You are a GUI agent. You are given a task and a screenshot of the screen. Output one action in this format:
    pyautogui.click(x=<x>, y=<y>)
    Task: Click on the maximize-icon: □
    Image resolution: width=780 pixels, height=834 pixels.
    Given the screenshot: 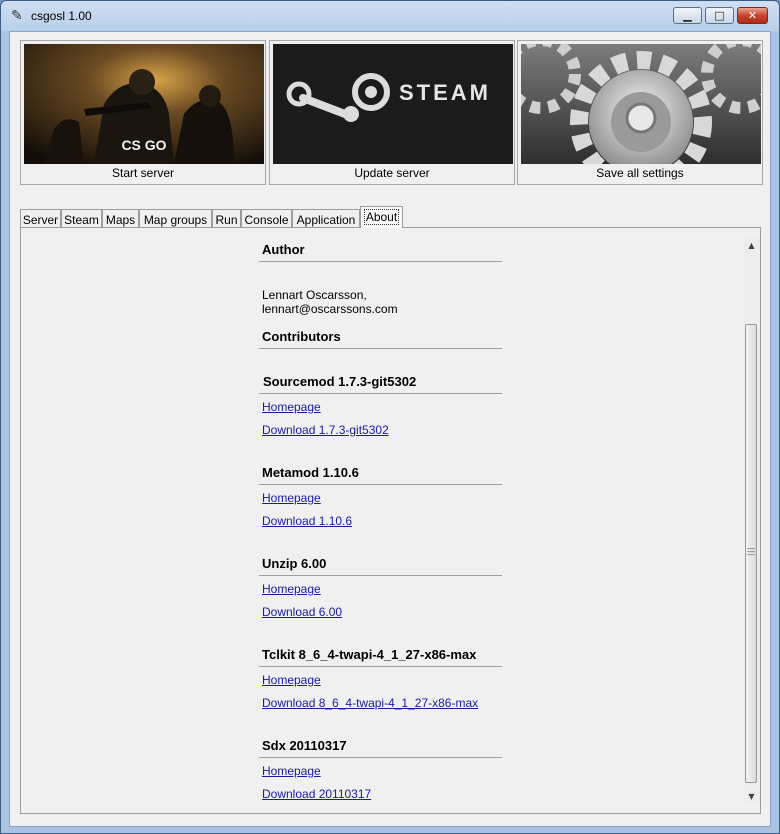 What is the action you would take?
    pyautogui.click(x=719, y=15)
    